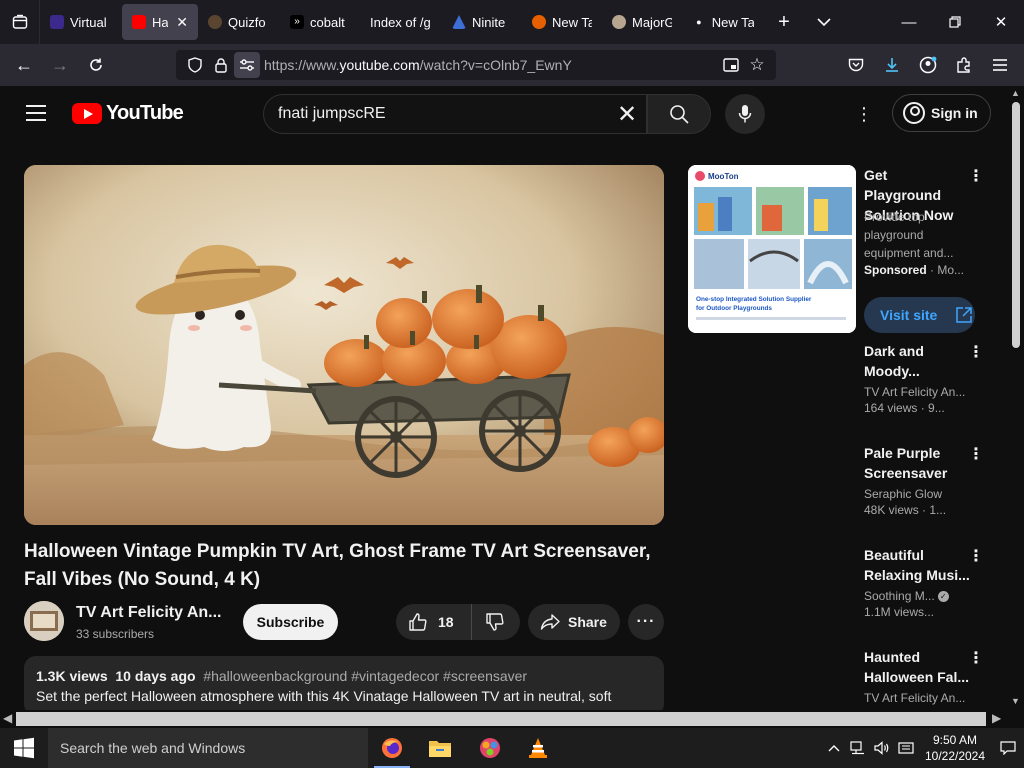 This screenshot has width=1024, height=768. What do you see at coordinates (1016, 225) in the screenshot?
I see `vertical-scroll-thumb` at bounding box center [1016, 225].